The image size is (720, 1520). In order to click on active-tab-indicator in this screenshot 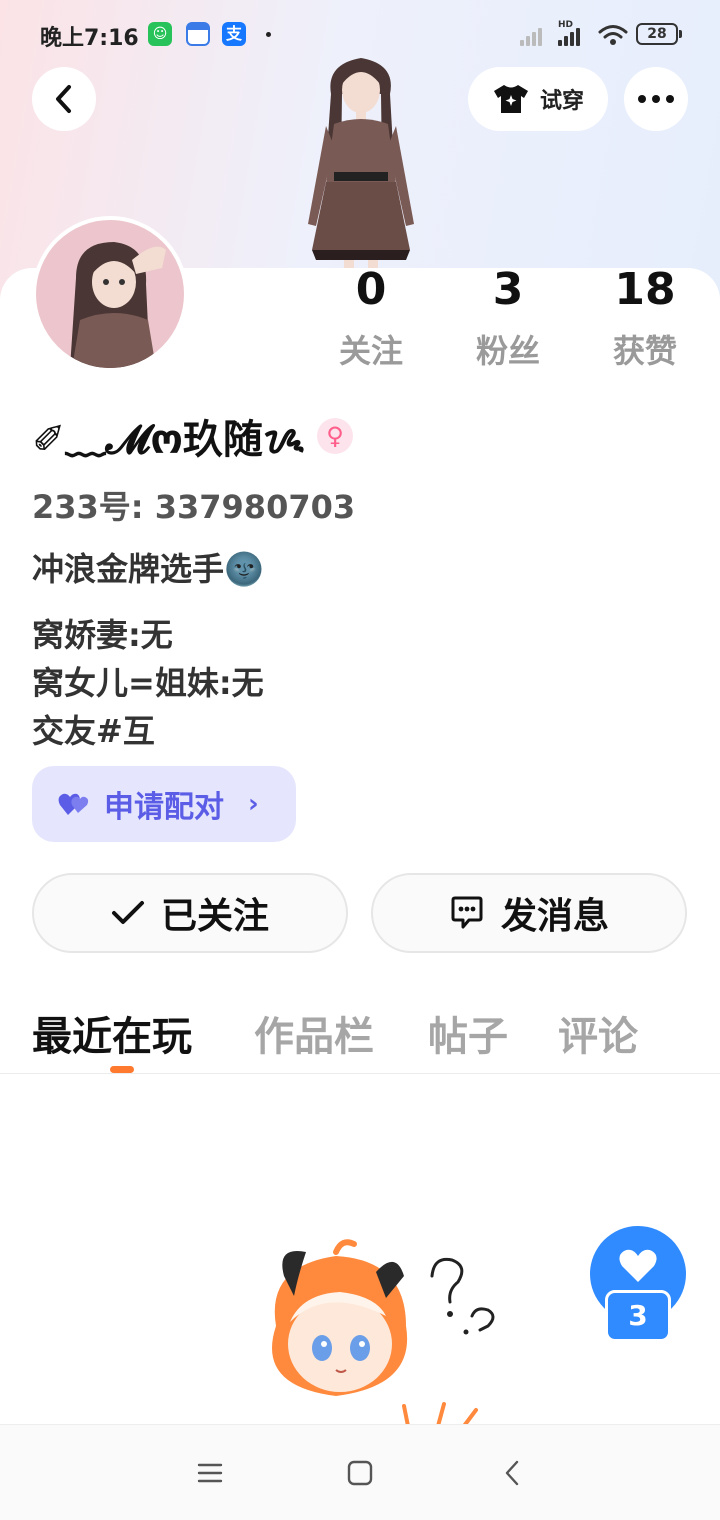, I will do `click(122, 1069)`.